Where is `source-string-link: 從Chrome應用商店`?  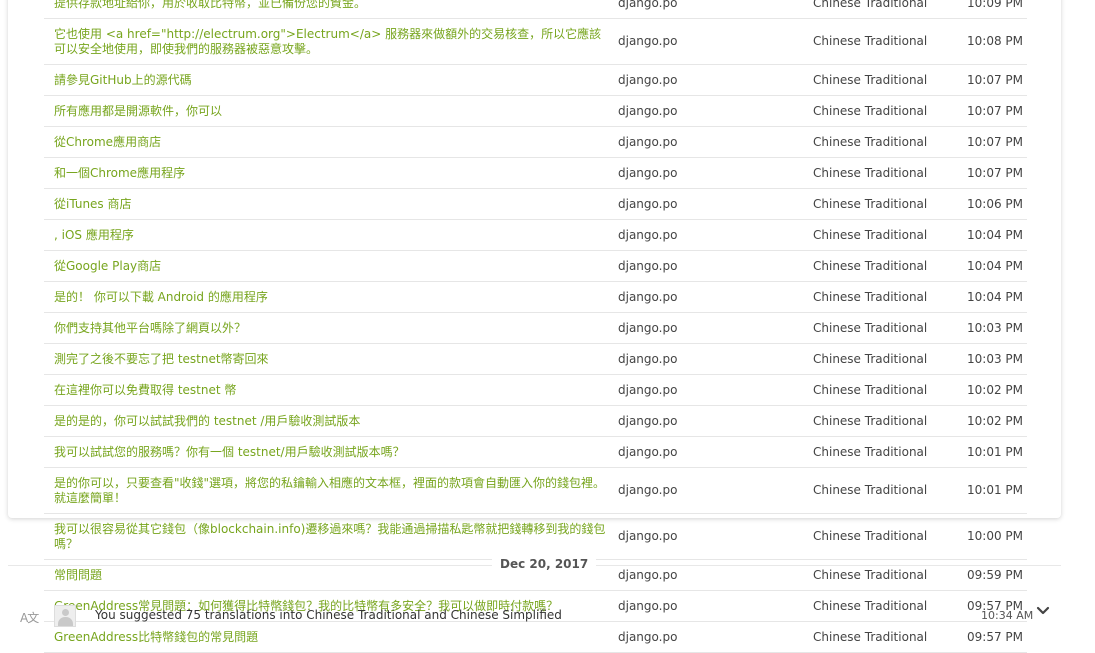
source-string-link: 從Chrome應用商店 is located at coordinates (332, 142).